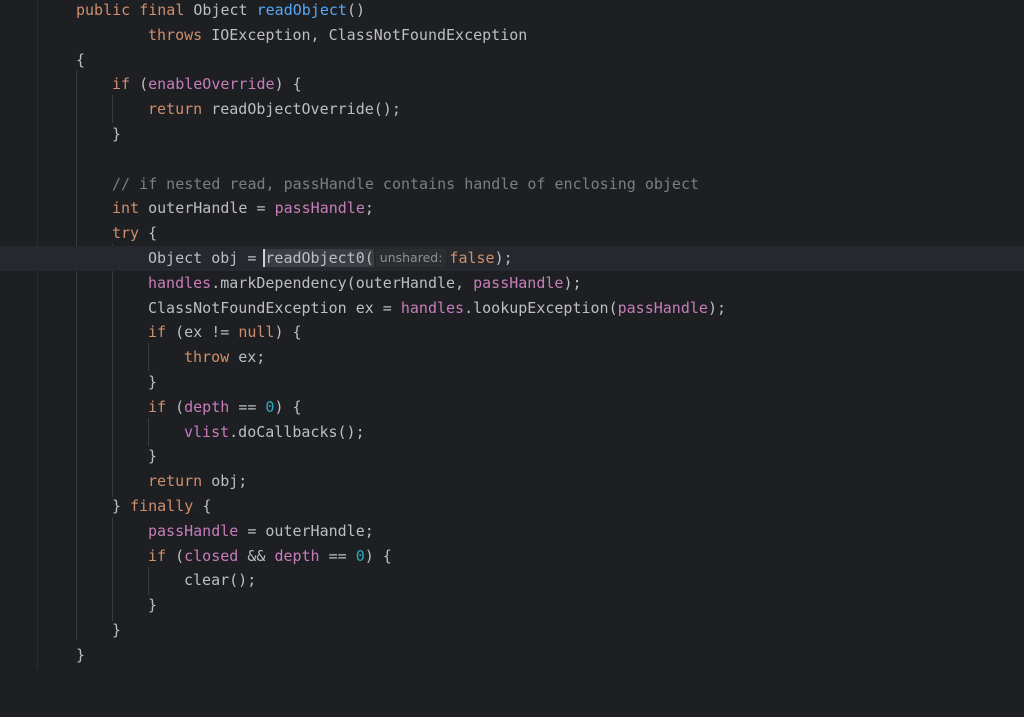 This screenshot has width=1024, height=717. What do you see at coordinates (512, 580) in the screenshot?
I see `code-line-24: clear();` at bounding box center [512, 580].